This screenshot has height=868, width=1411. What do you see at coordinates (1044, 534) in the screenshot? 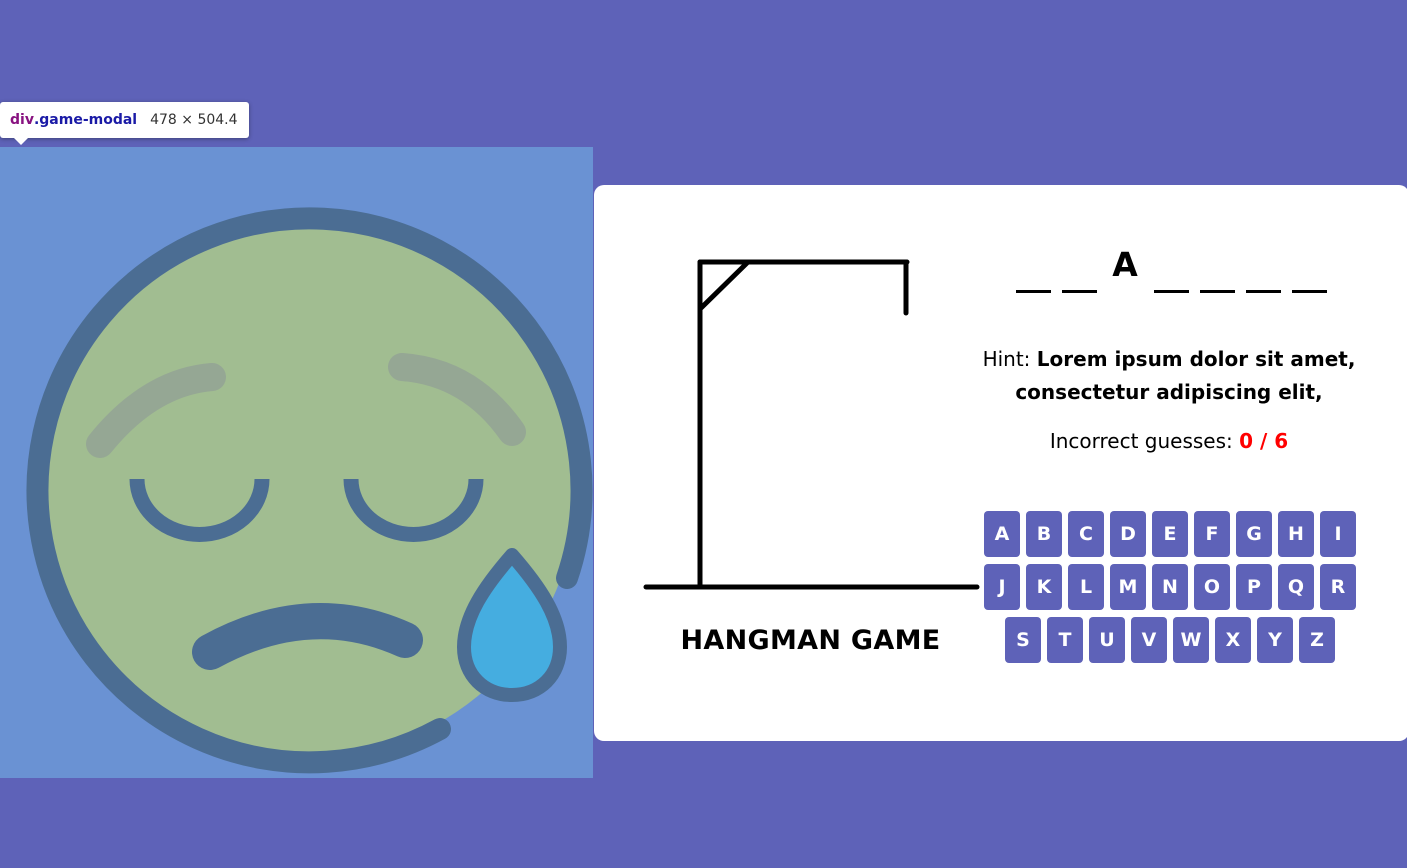
I see `key-b-button: B` at bounding box center [1044, 534].